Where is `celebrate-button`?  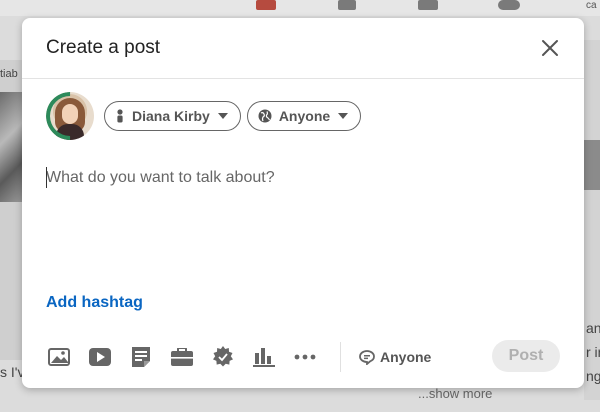 celebrate-button is located at coordinates (223, 357).